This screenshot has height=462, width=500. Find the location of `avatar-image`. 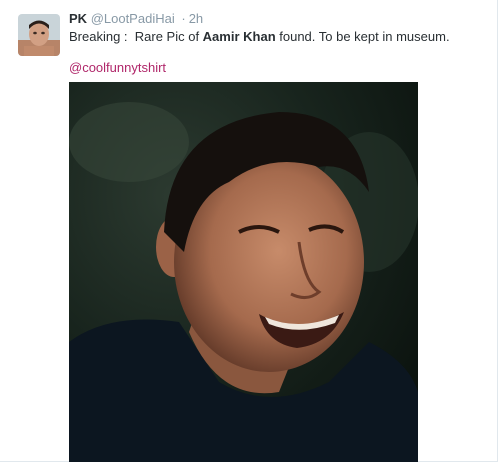

avatar-image is located at coordinates (39, 35).